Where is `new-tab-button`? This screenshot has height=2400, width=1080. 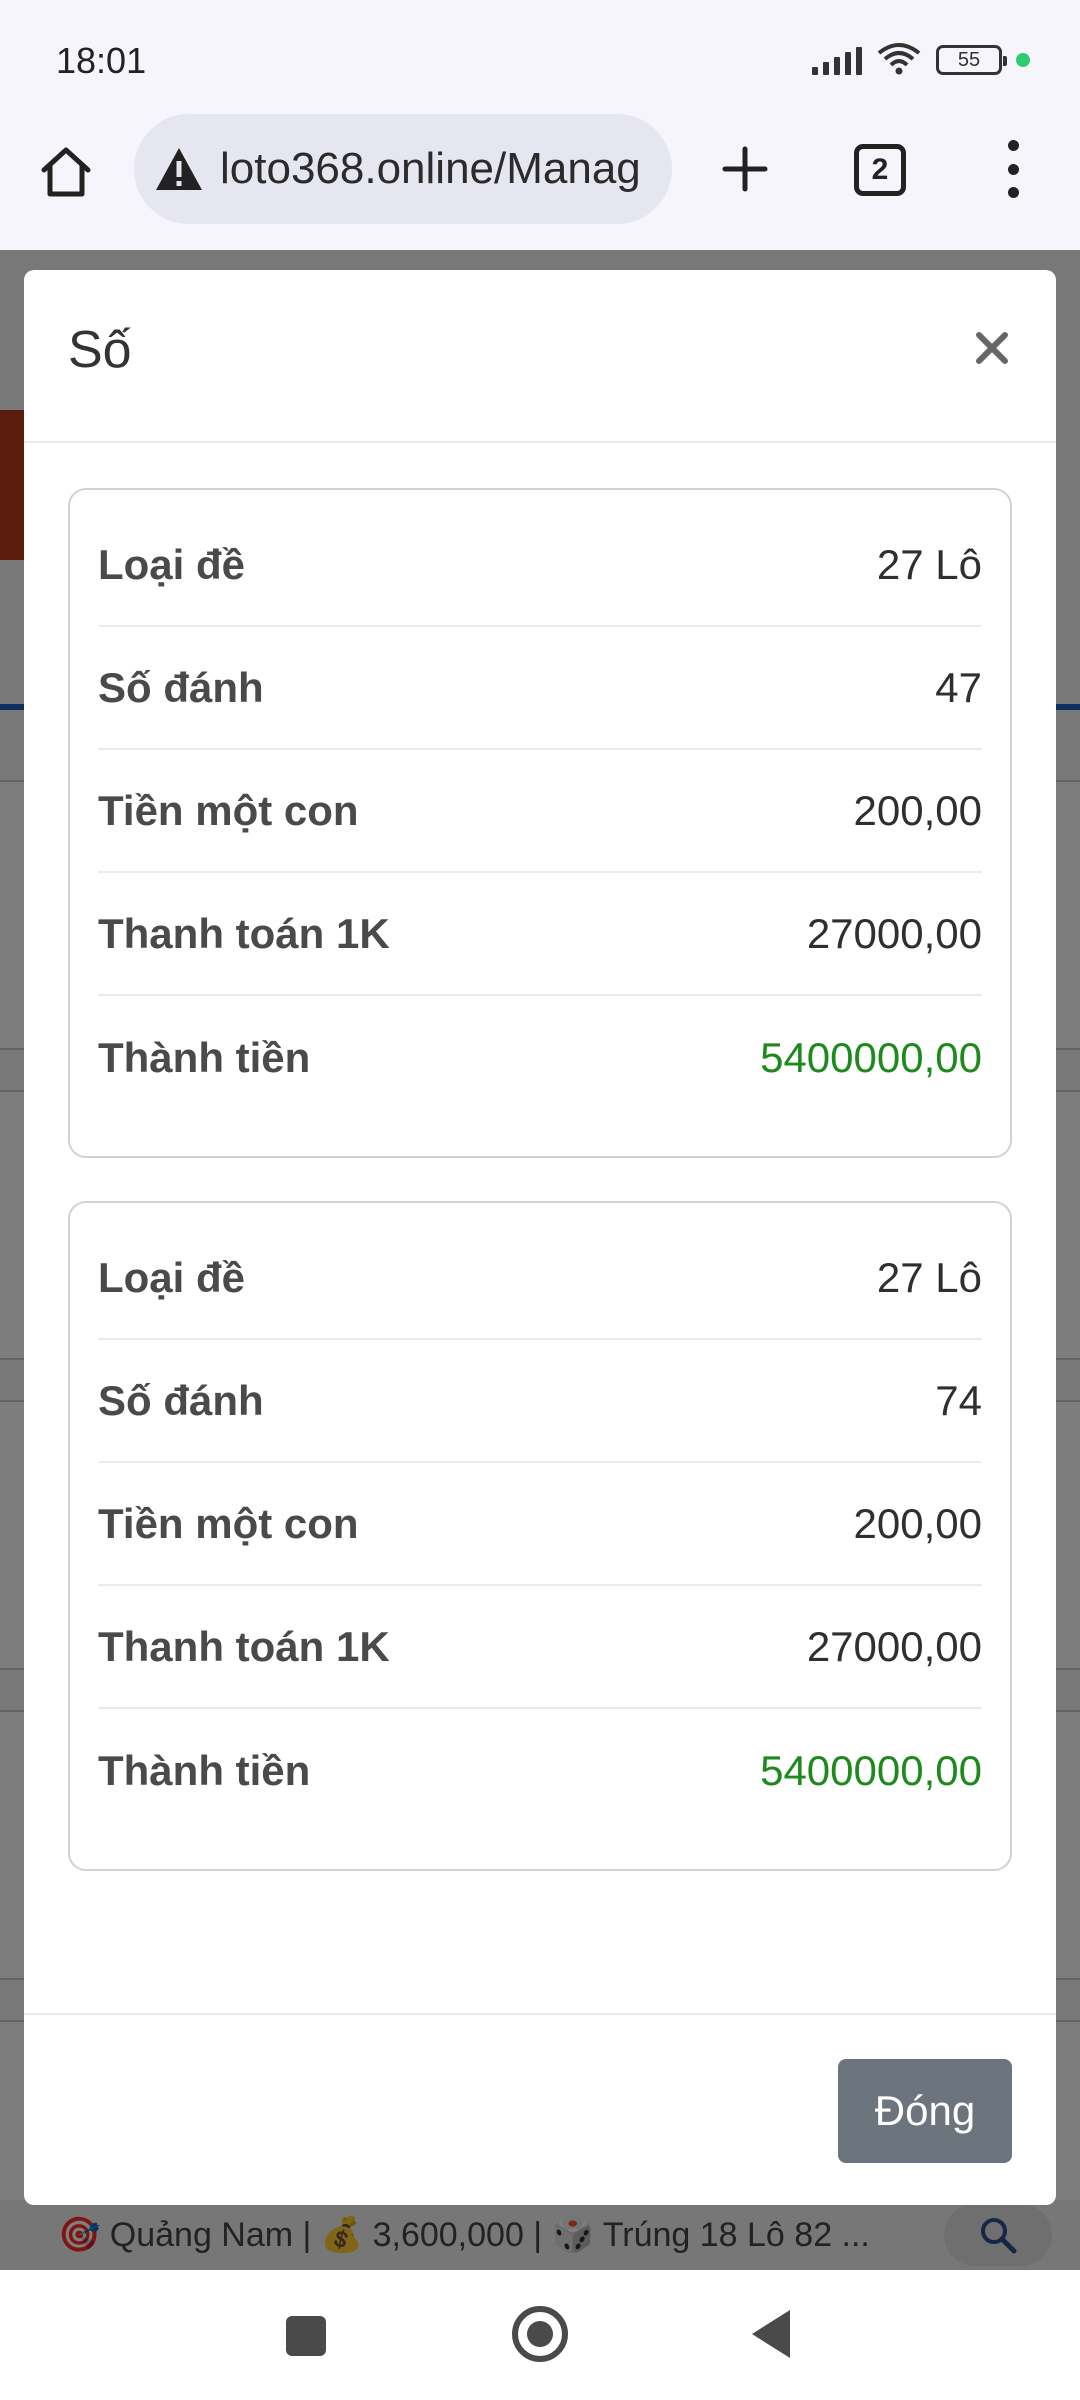
new-tab-button is located at coordinates (745, 169).